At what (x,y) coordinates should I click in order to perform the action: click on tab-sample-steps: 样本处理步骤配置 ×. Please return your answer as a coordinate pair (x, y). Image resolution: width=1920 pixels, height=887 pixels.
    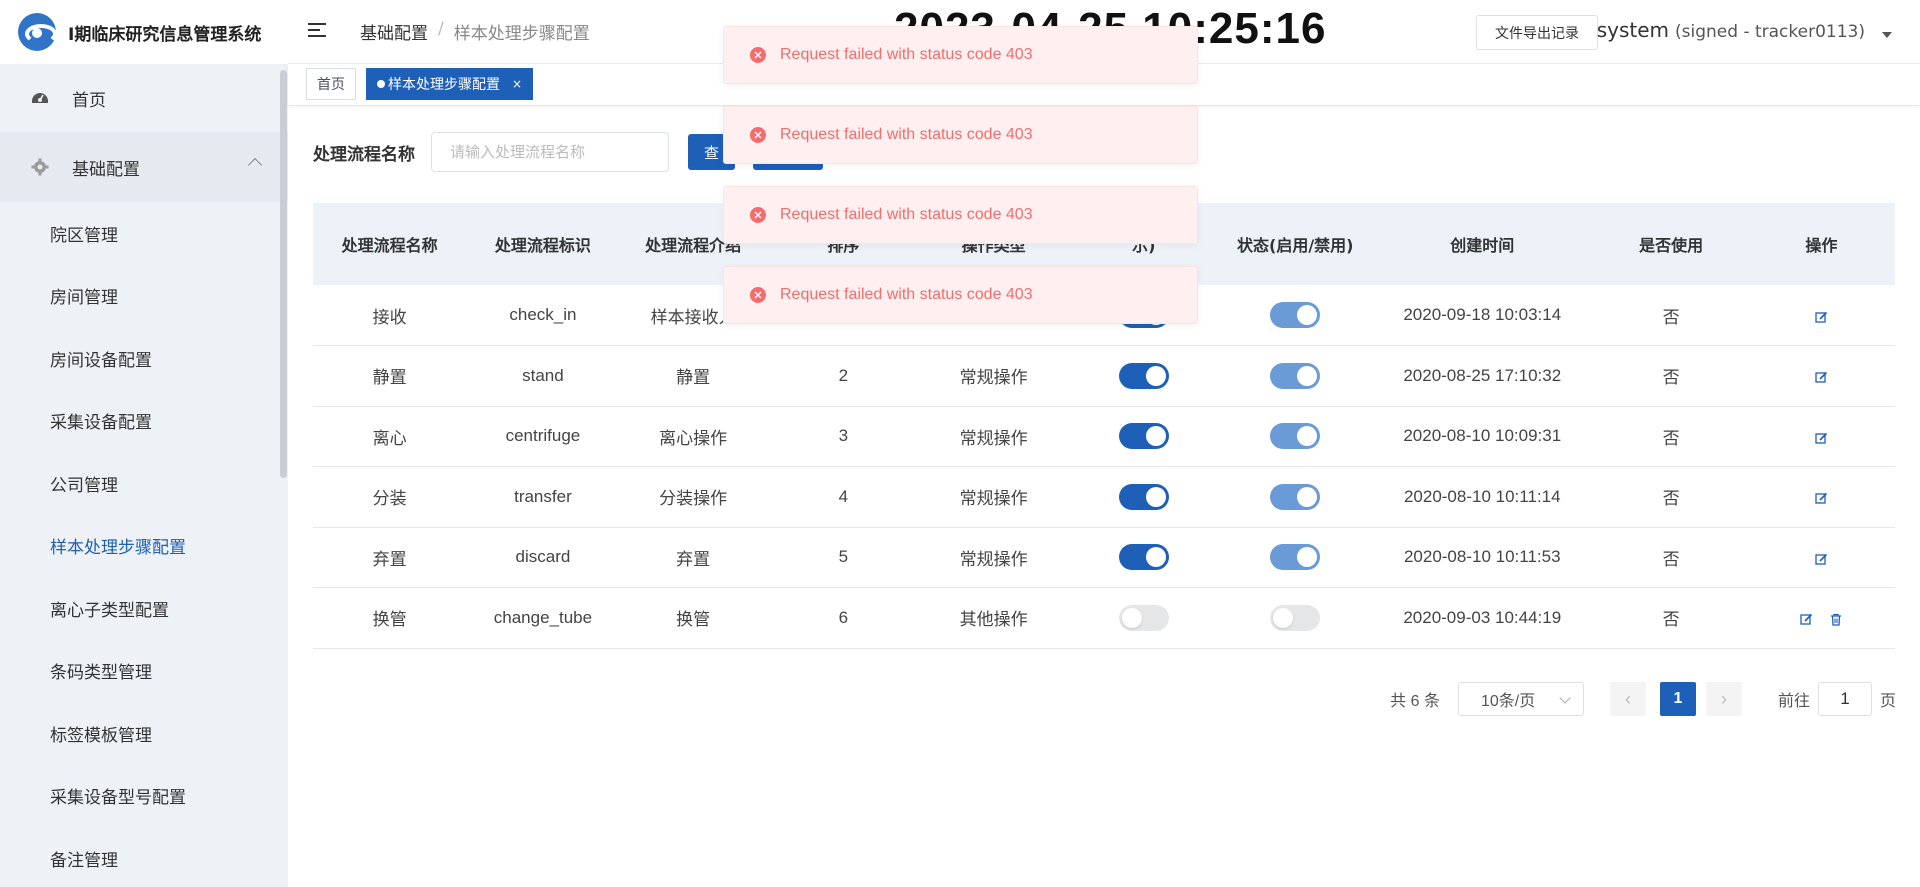
    Looking at the image, I should click on (450, 84).